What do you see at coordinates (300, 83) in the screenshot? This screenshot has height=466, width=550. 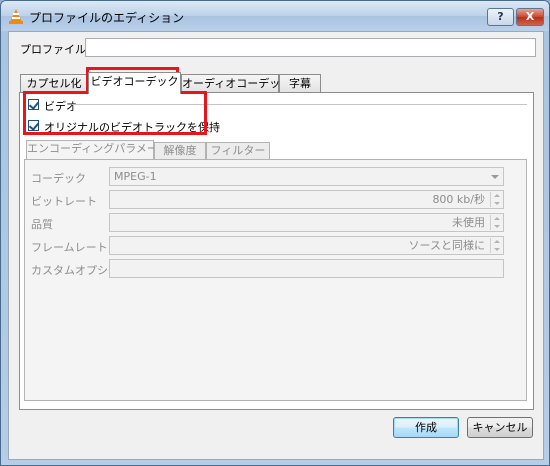 I see `tab-subtitles: 字幕` at bounding box center [300, 83].